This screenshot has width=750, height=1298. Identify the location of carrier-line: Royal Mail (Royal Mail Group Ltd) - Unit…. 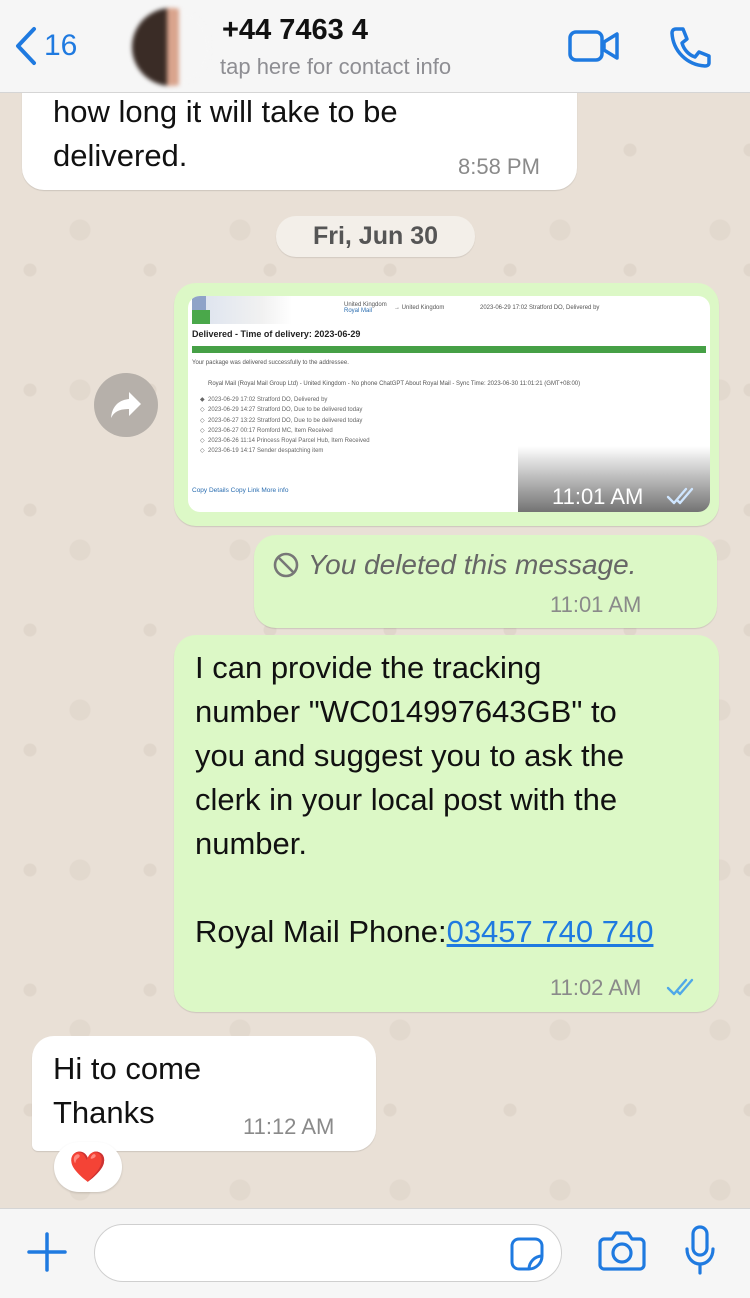
(394, 384).